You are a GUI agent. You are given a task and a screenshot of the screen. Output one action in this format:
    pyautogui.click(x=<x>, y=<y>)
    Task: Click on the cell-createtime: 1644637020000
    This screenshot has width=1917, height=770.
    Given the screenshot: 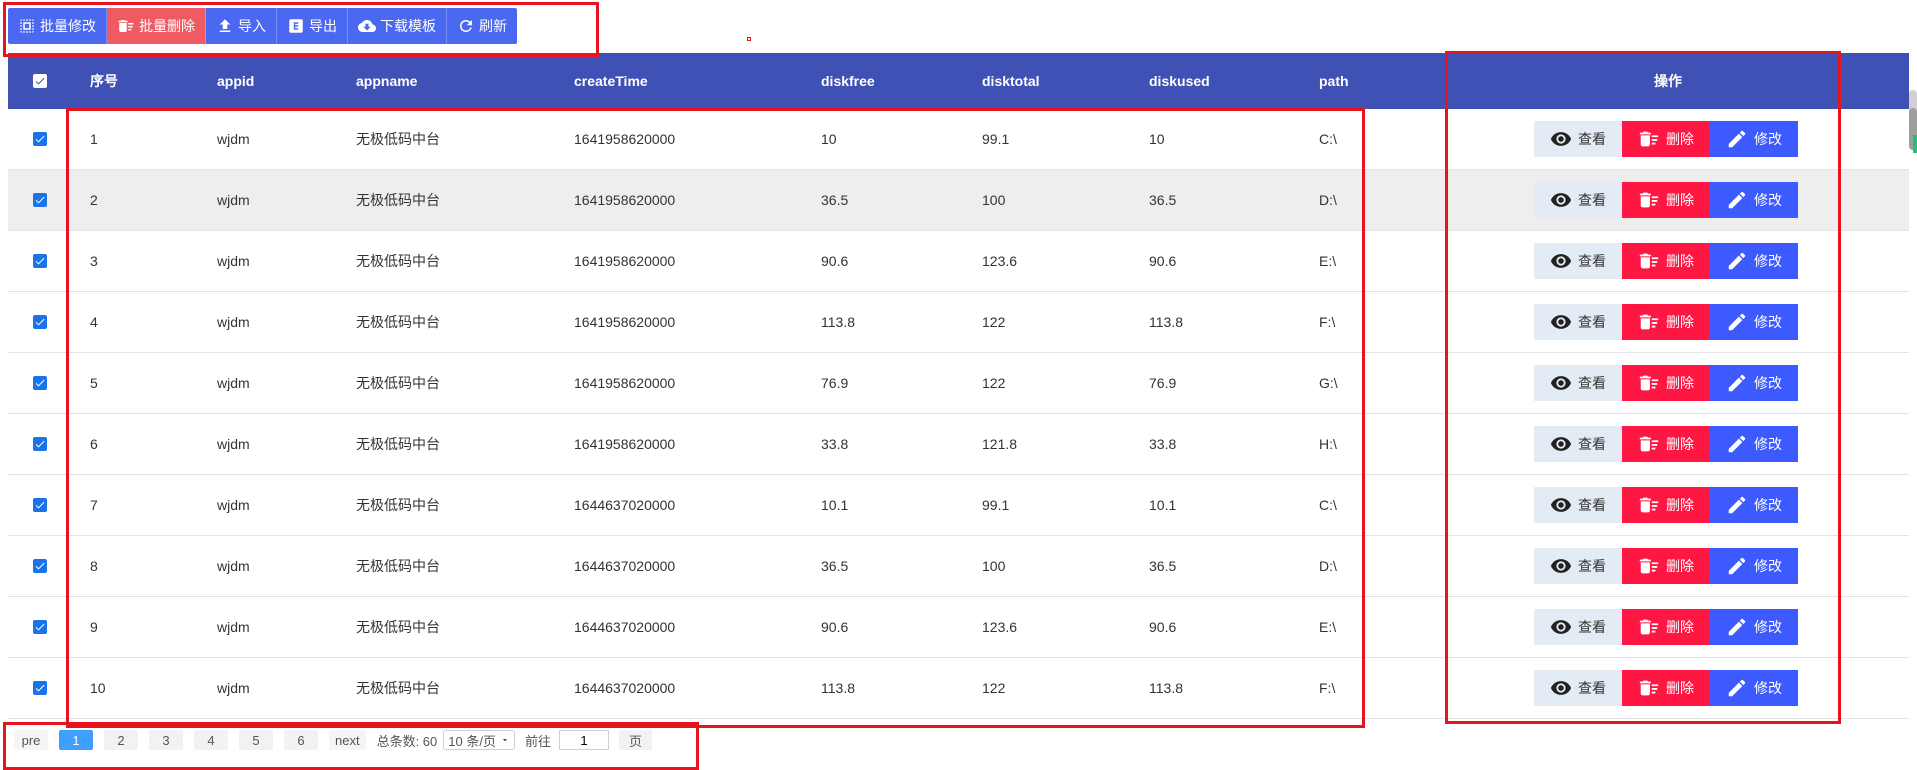 What is the action you would take?
    pyautogui.click(x=625, y=566)
    